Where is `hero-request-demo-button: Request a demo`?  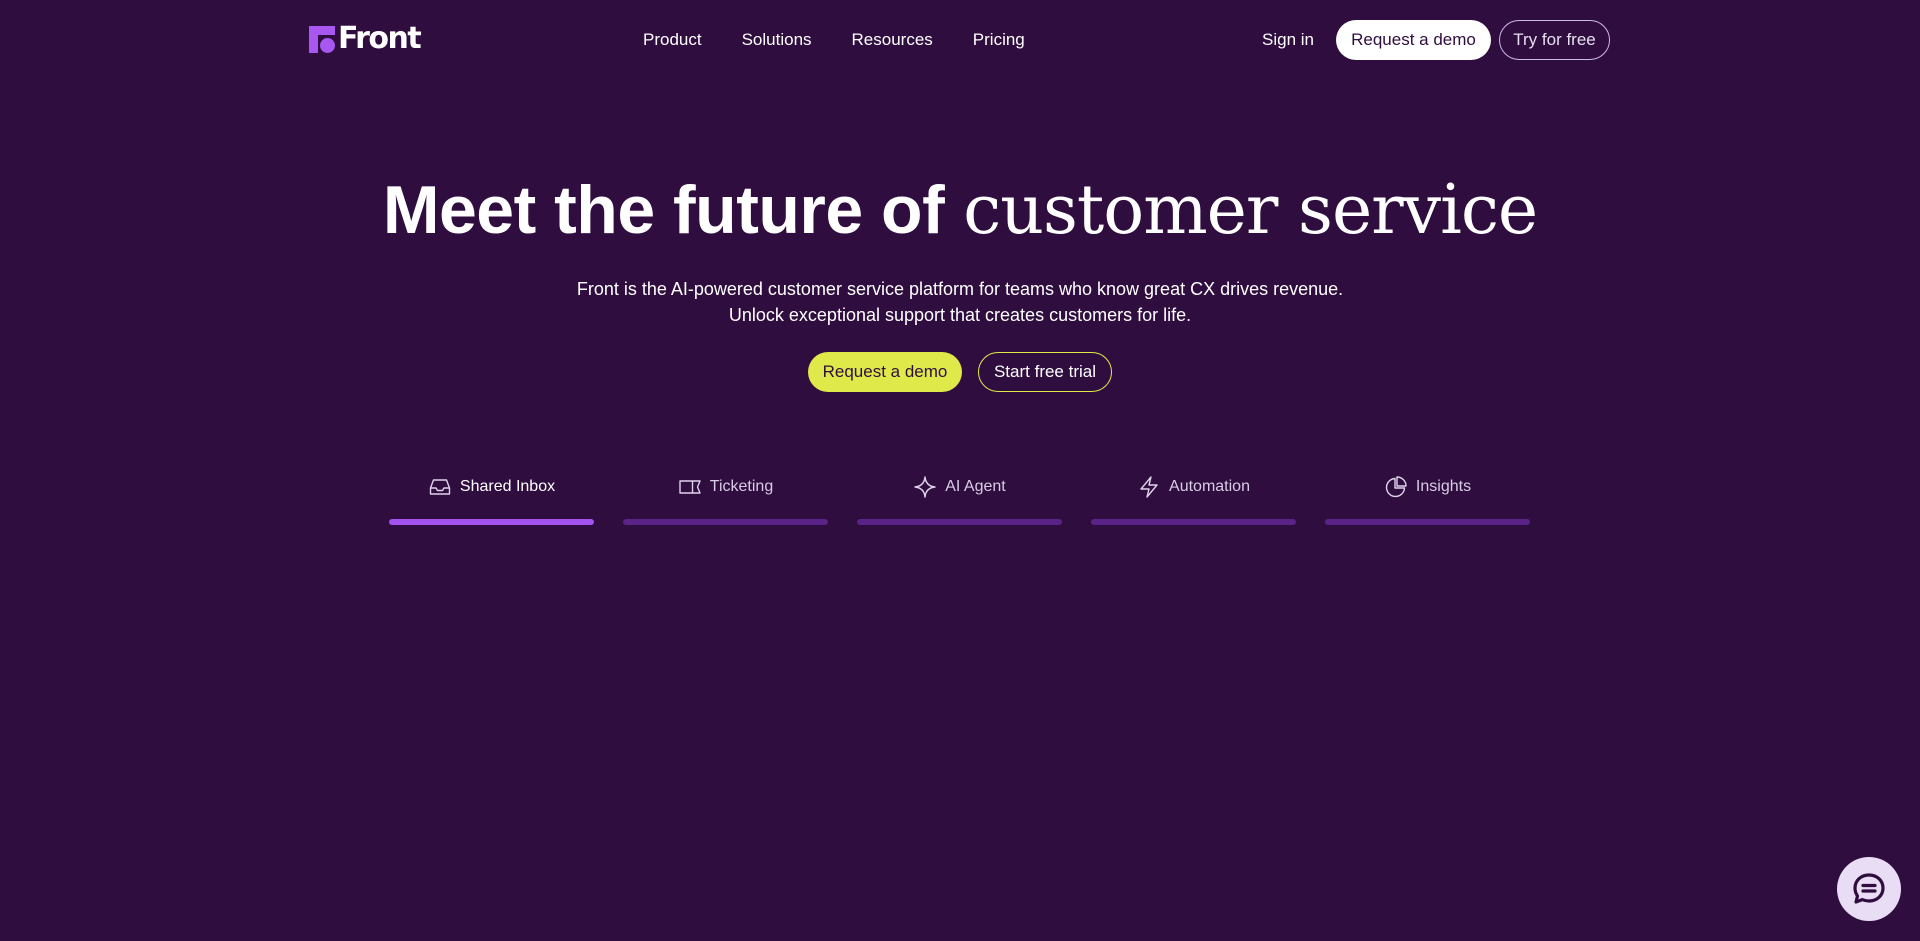 hero-request-demo-button: Request a demo is located at coordinates (885, 372).